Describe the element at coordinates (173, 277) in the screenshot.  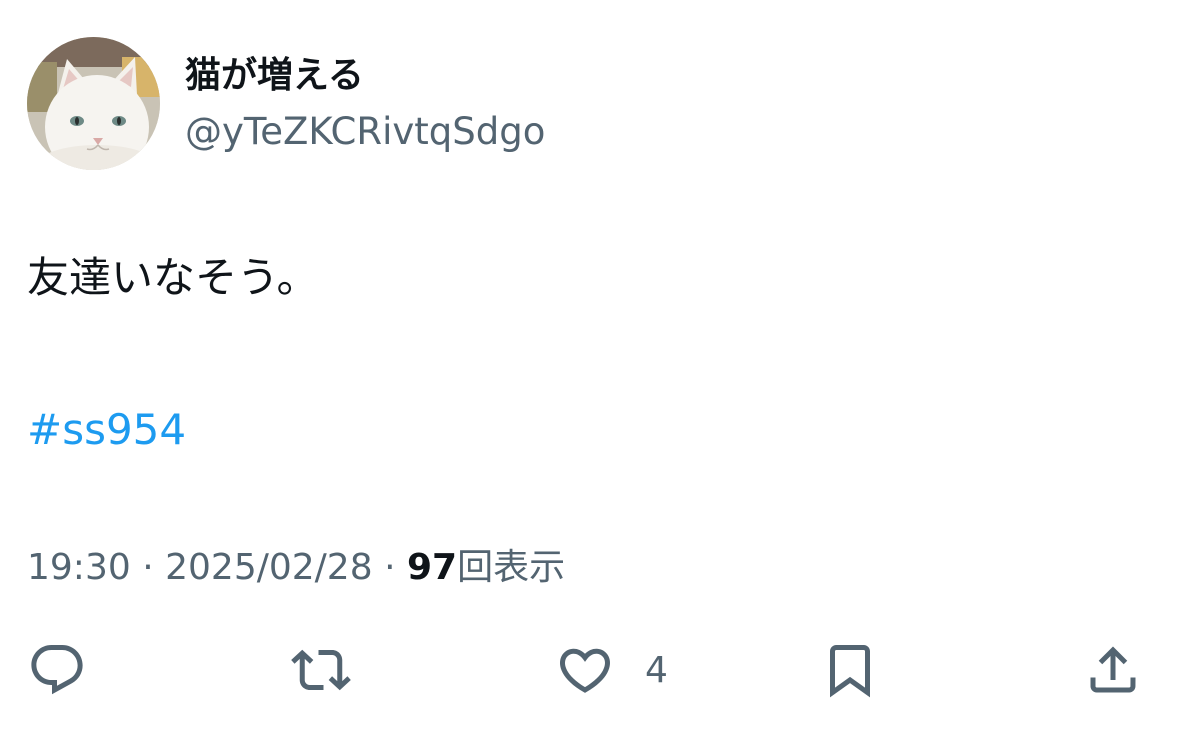
I see `tweet-text: 友達いなそう。` at that location.